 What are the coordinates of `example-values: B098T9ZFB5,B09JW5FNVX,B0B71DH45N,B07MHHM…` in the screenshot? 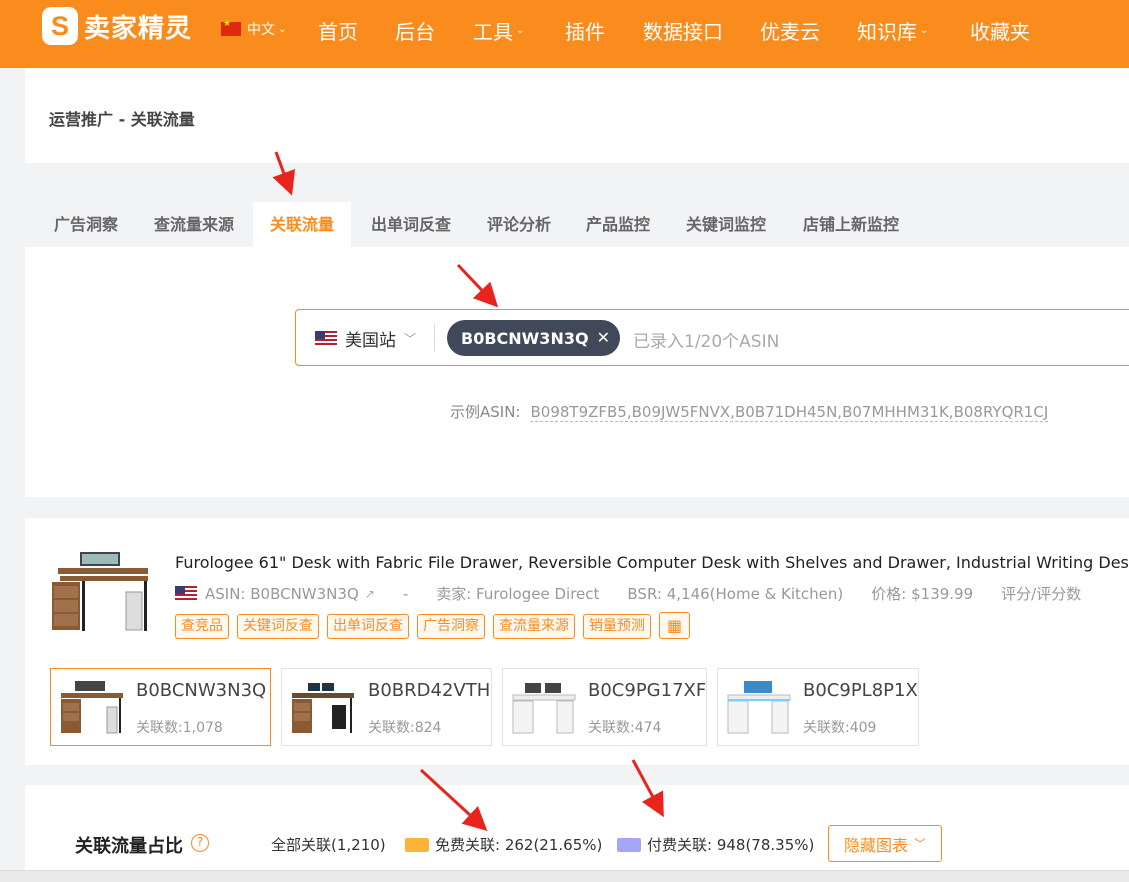 It's located at (789, 412).